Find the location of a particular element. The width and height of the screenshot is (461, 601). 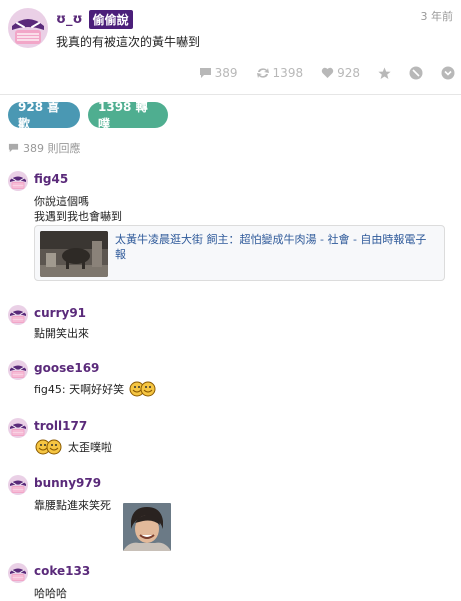

chevron-down-icon is located at coordinates (448, 73).